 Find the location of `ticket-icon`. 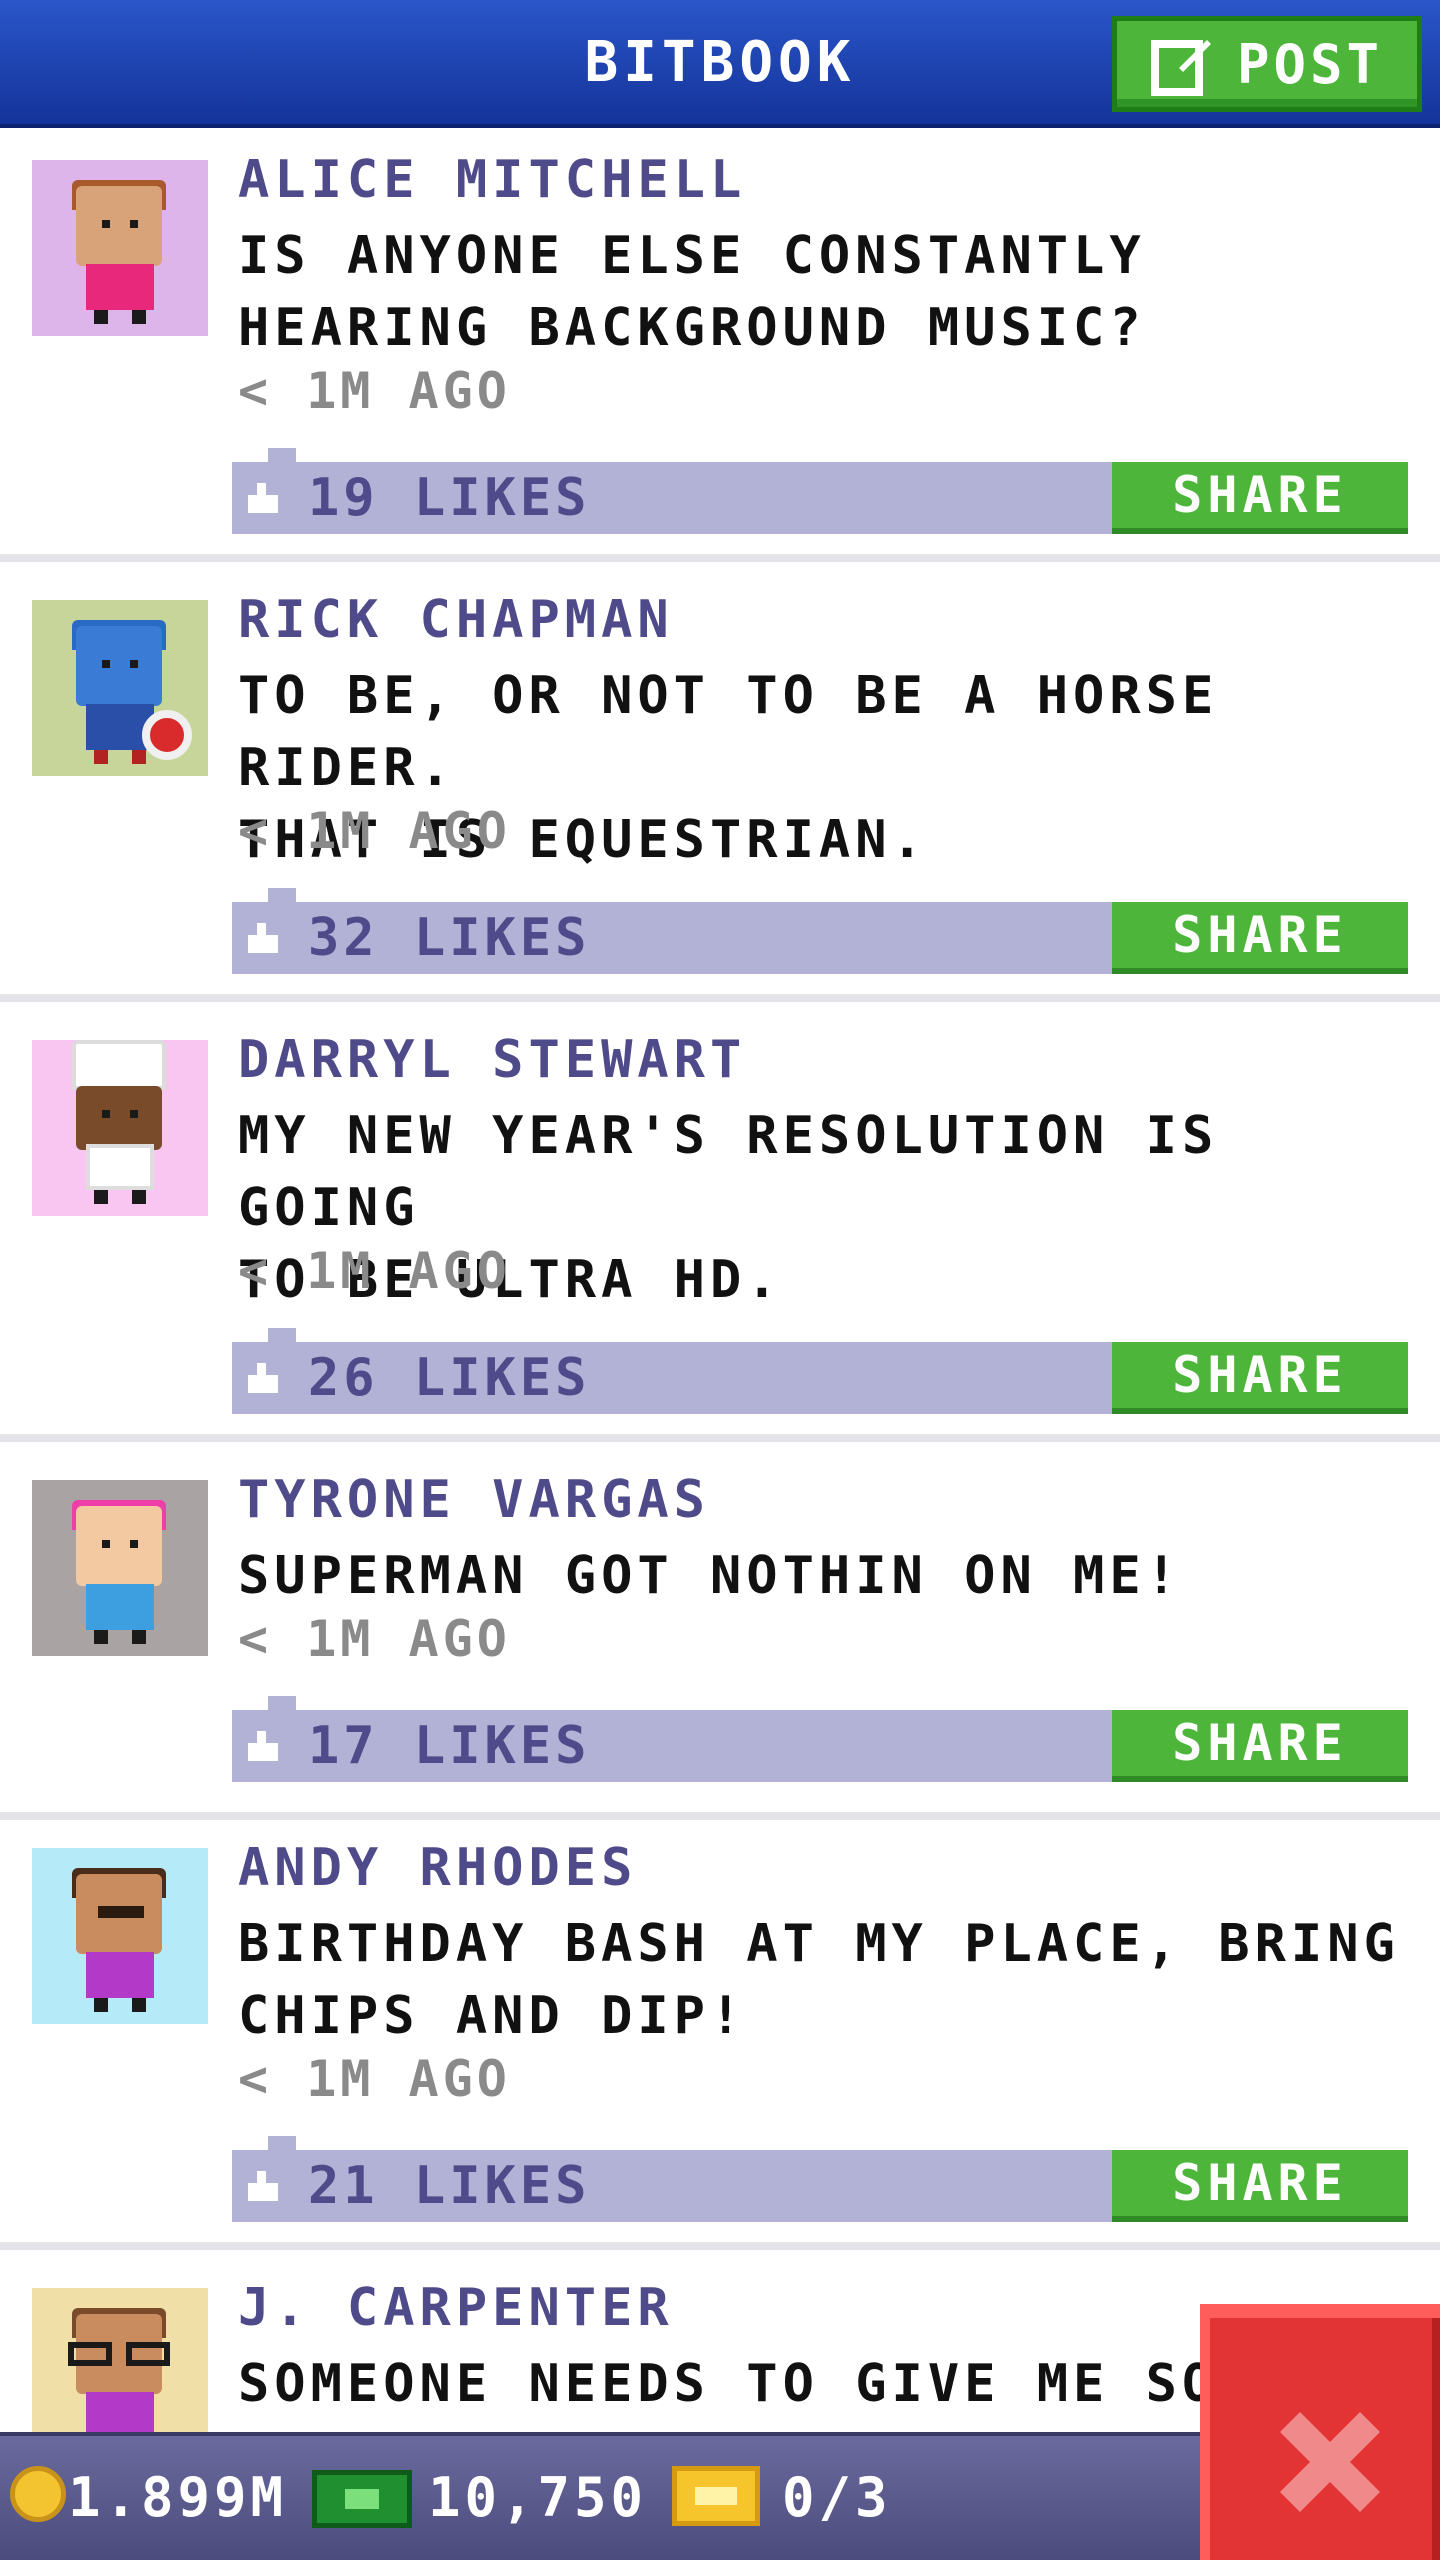

ticket-icon is located at coordinates (716, 2496).